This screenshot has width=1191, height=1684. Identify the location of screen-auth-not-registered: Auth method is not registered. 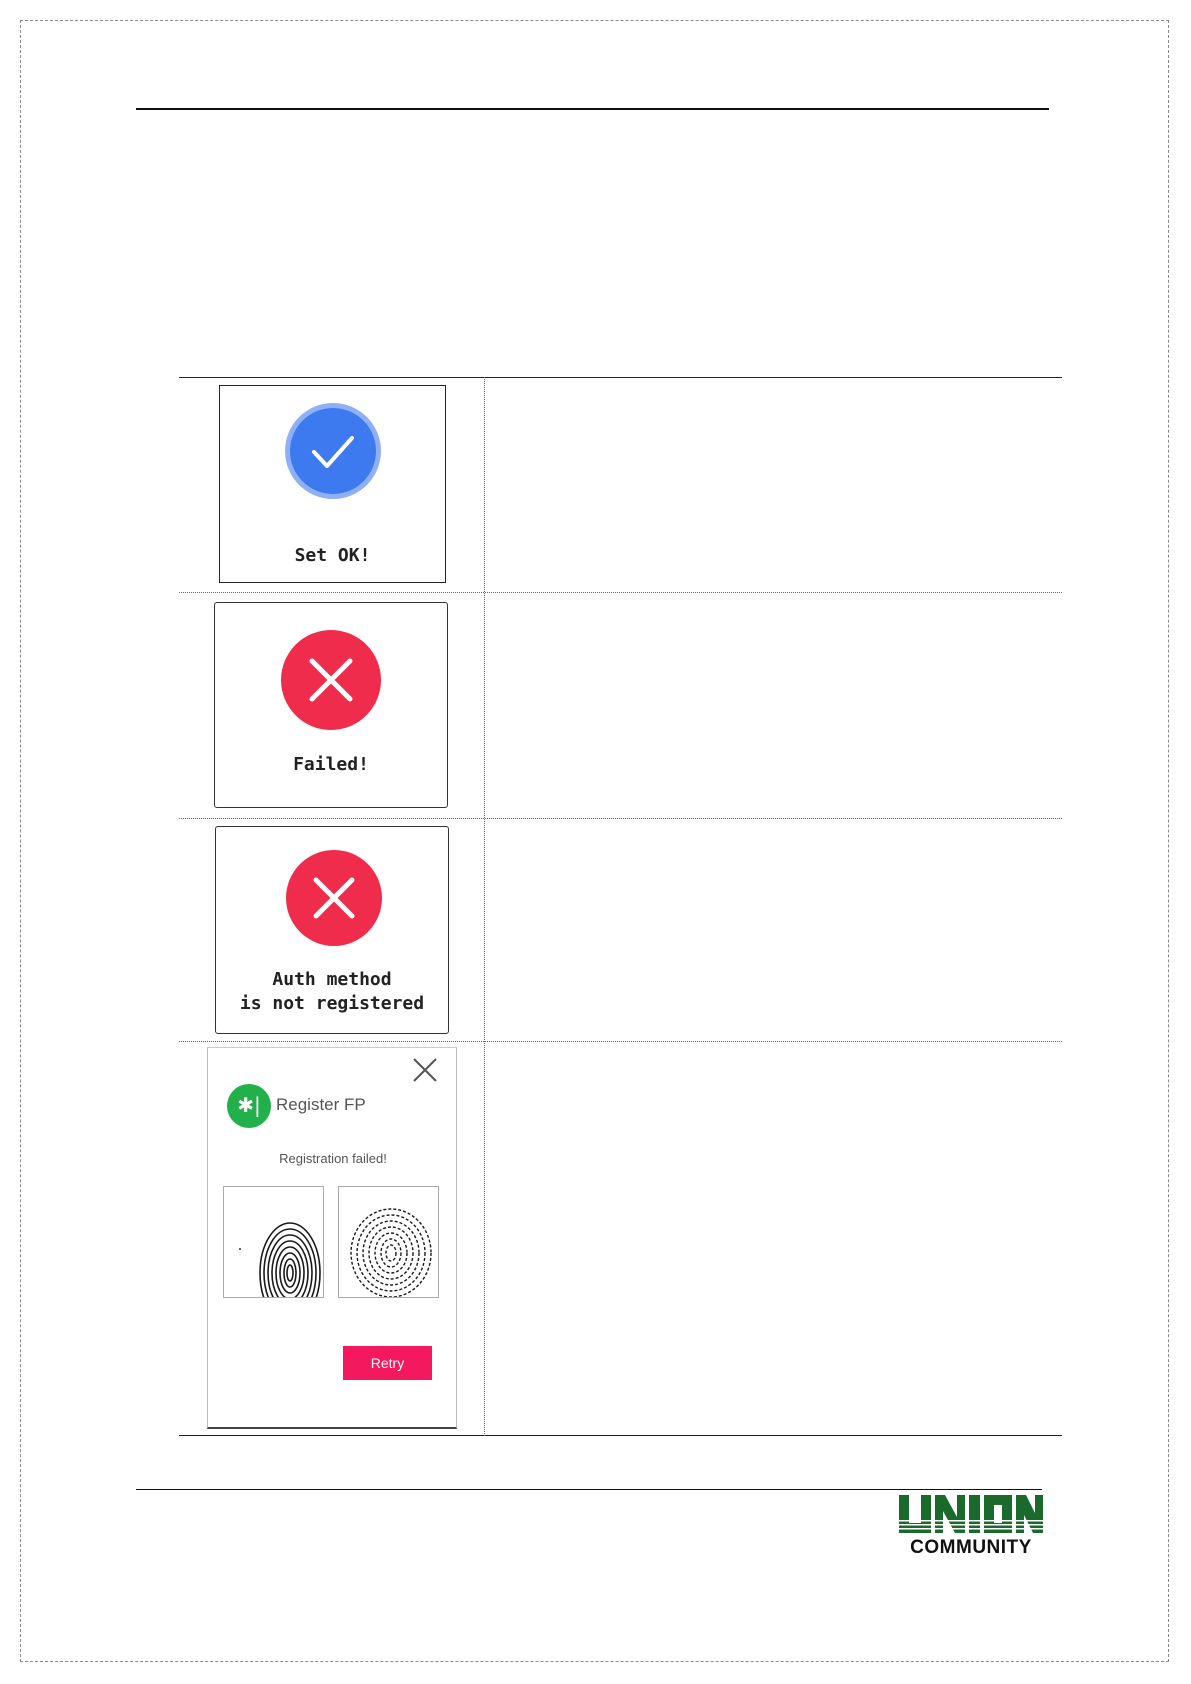
(332, 930).